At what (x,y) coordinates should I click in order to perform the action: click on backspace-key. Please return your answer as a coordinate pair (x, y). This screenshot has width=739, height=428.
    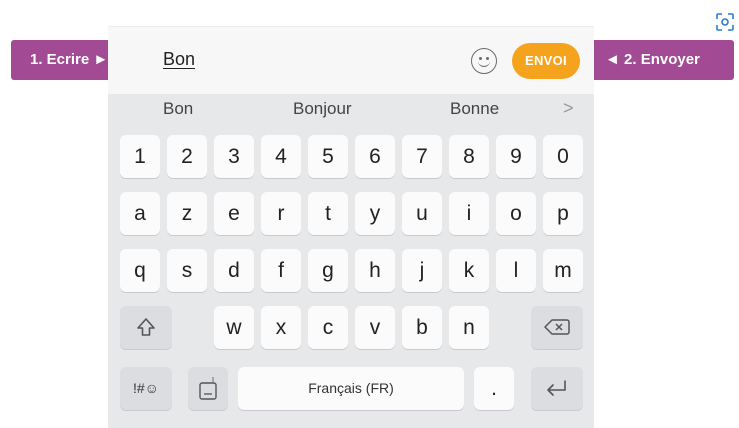
    Looking at the image, I should click on (557, 327).